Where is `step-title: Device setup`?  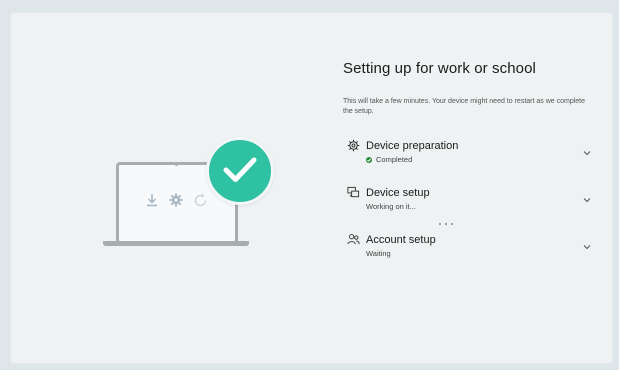 step-title: Device setup is located at coordinates (398, 193).